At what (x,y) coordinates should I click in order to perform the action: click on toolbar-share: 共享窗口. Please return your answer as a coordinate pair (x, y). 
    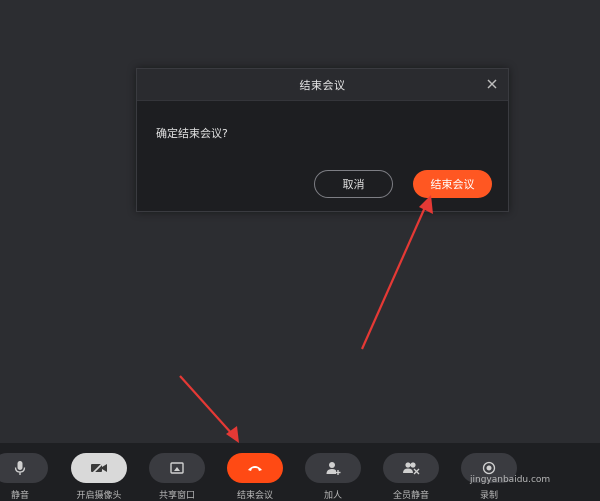
    Looking at the image, I should click on (177, 477).